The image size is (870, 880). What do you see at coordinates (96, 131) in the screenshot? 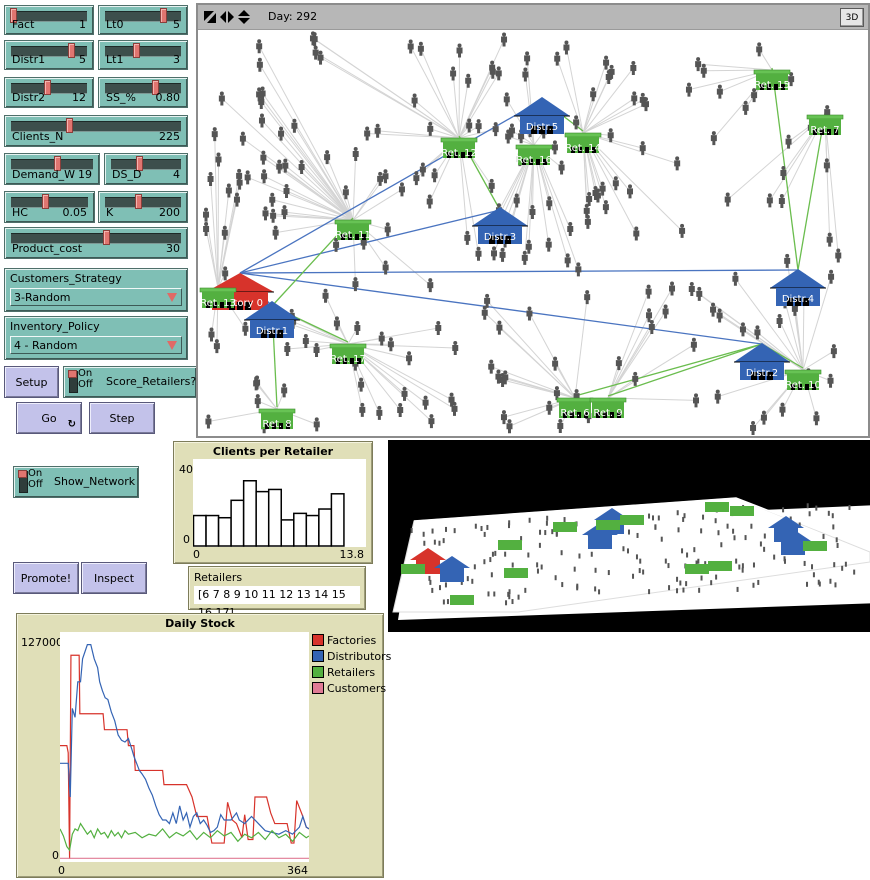
I see `slider-clients: Clients_N 225` at bounding box center [96, 131].